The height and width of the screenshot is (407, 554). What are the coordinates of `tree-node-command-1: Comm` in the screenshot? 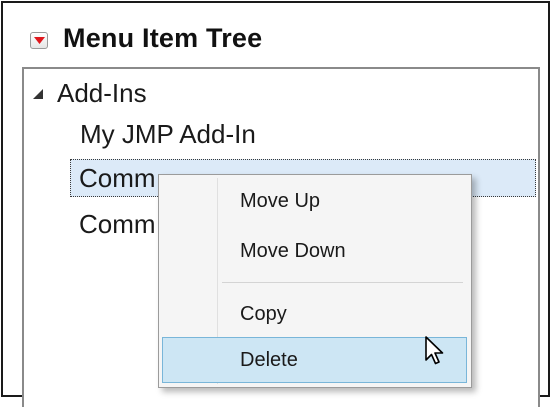 It's located at (117, 178).